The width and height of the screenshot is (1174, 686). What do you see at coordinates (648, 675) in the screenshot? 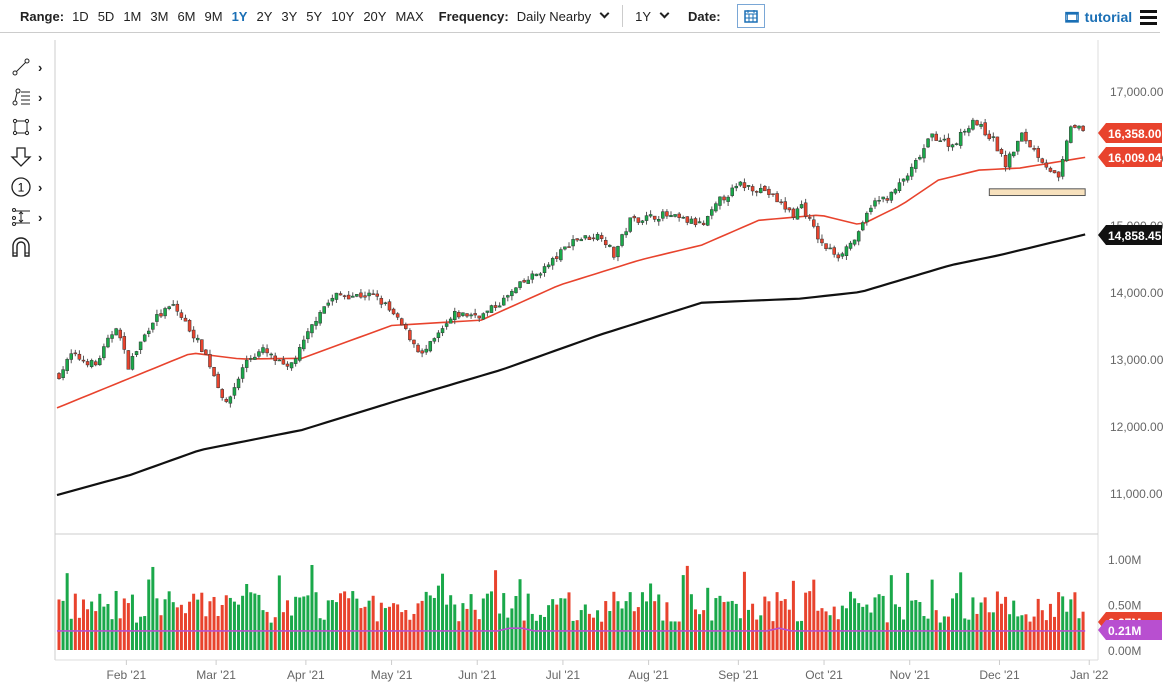
I see `x-tick-label: Aug '21` at bounding box center [648, 675].